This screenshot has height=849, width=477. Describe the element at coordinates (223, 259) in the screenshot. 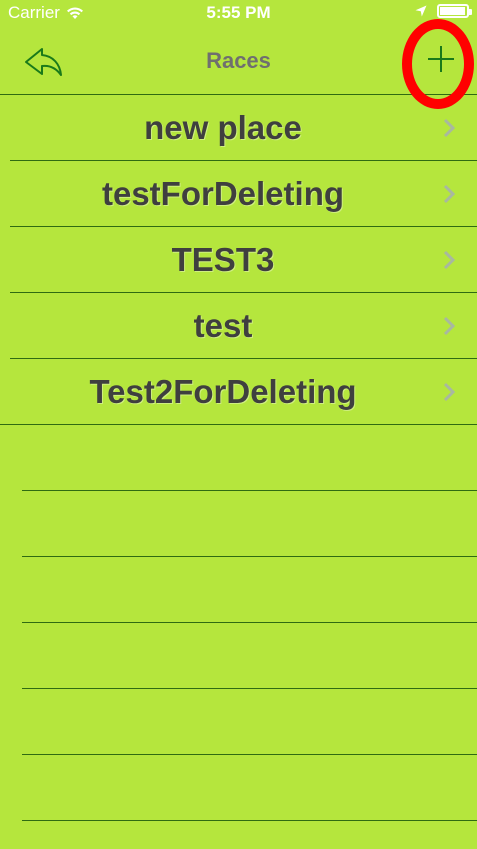

I see `race-name: TEST3` at that location.